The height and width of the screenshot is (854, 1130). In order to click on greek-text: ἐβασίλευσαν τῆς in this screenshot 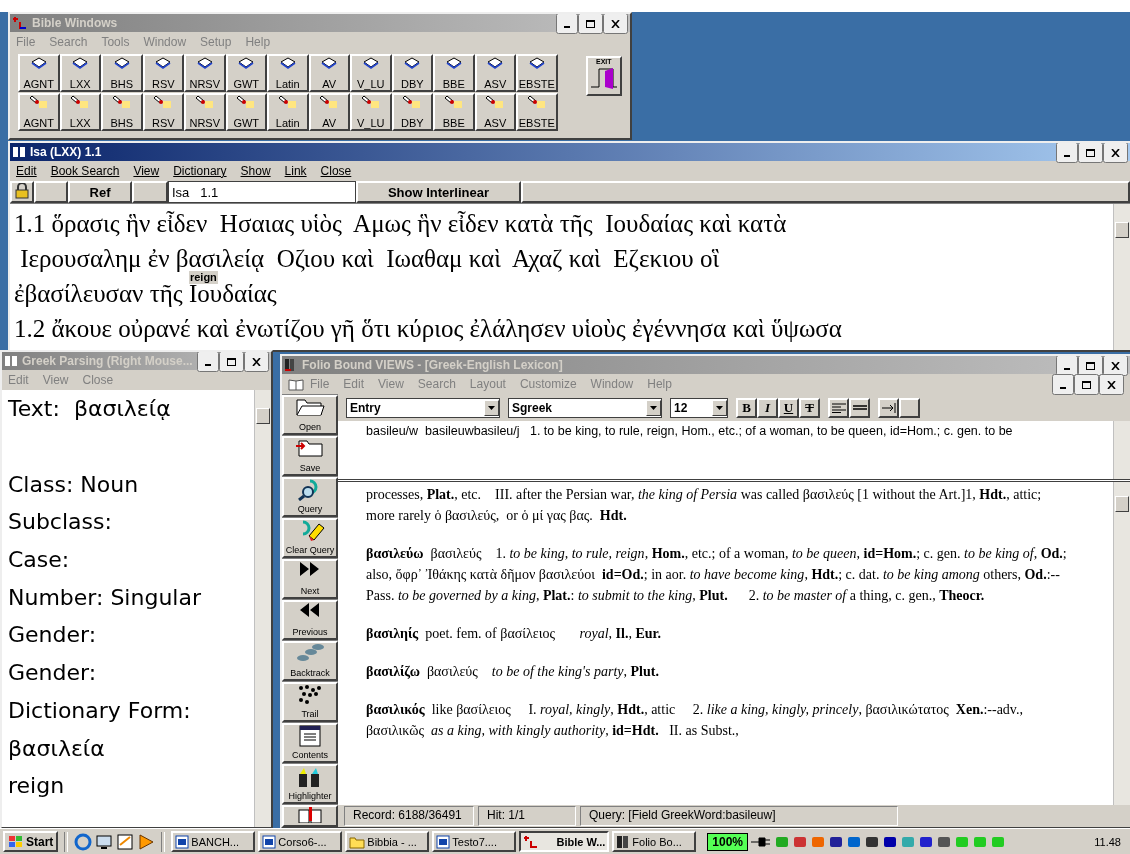, I will do `click(99, 293)`.